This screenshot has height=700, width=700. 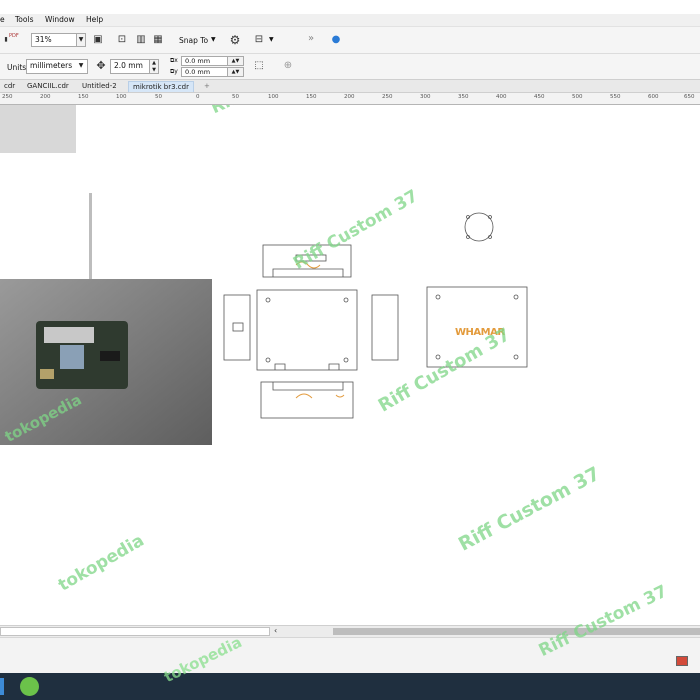 I want to click on pdf-export-button: PDF, so click(x=14, y=36).